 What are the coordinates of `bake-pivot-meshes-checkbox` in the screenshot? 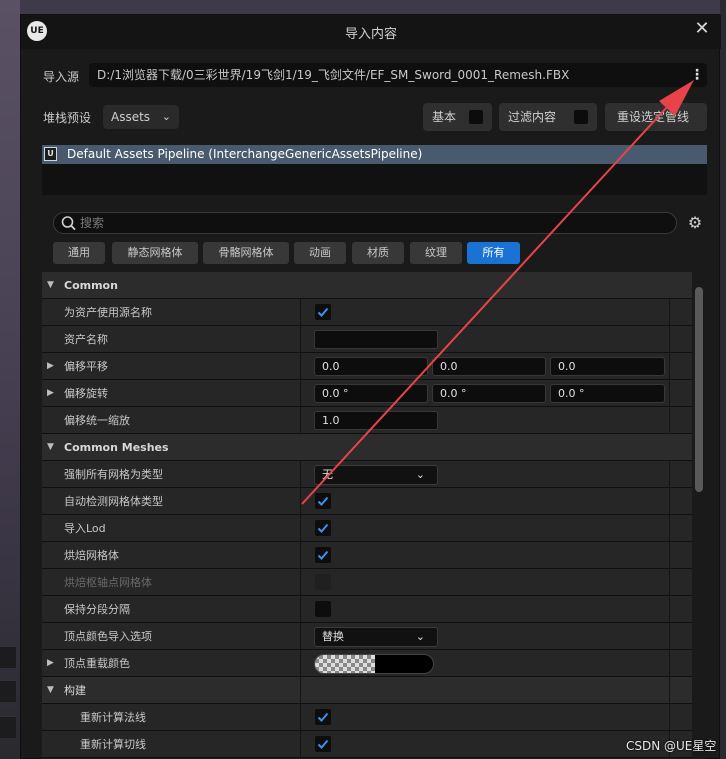 It's located at (323, 582).